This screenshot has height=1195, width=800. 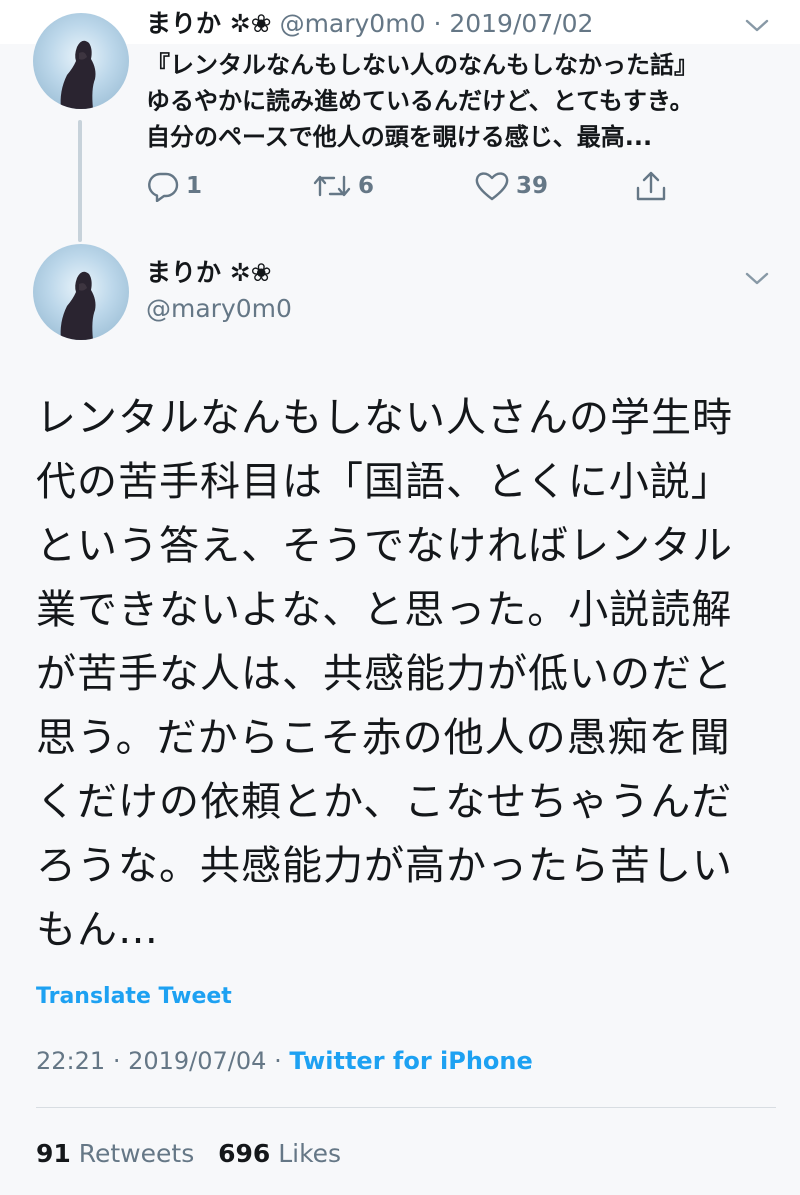 What do you see at coordinates (532, 186) in the screenshot?
I see `like-count: 39` at bounding box center [532, 186].